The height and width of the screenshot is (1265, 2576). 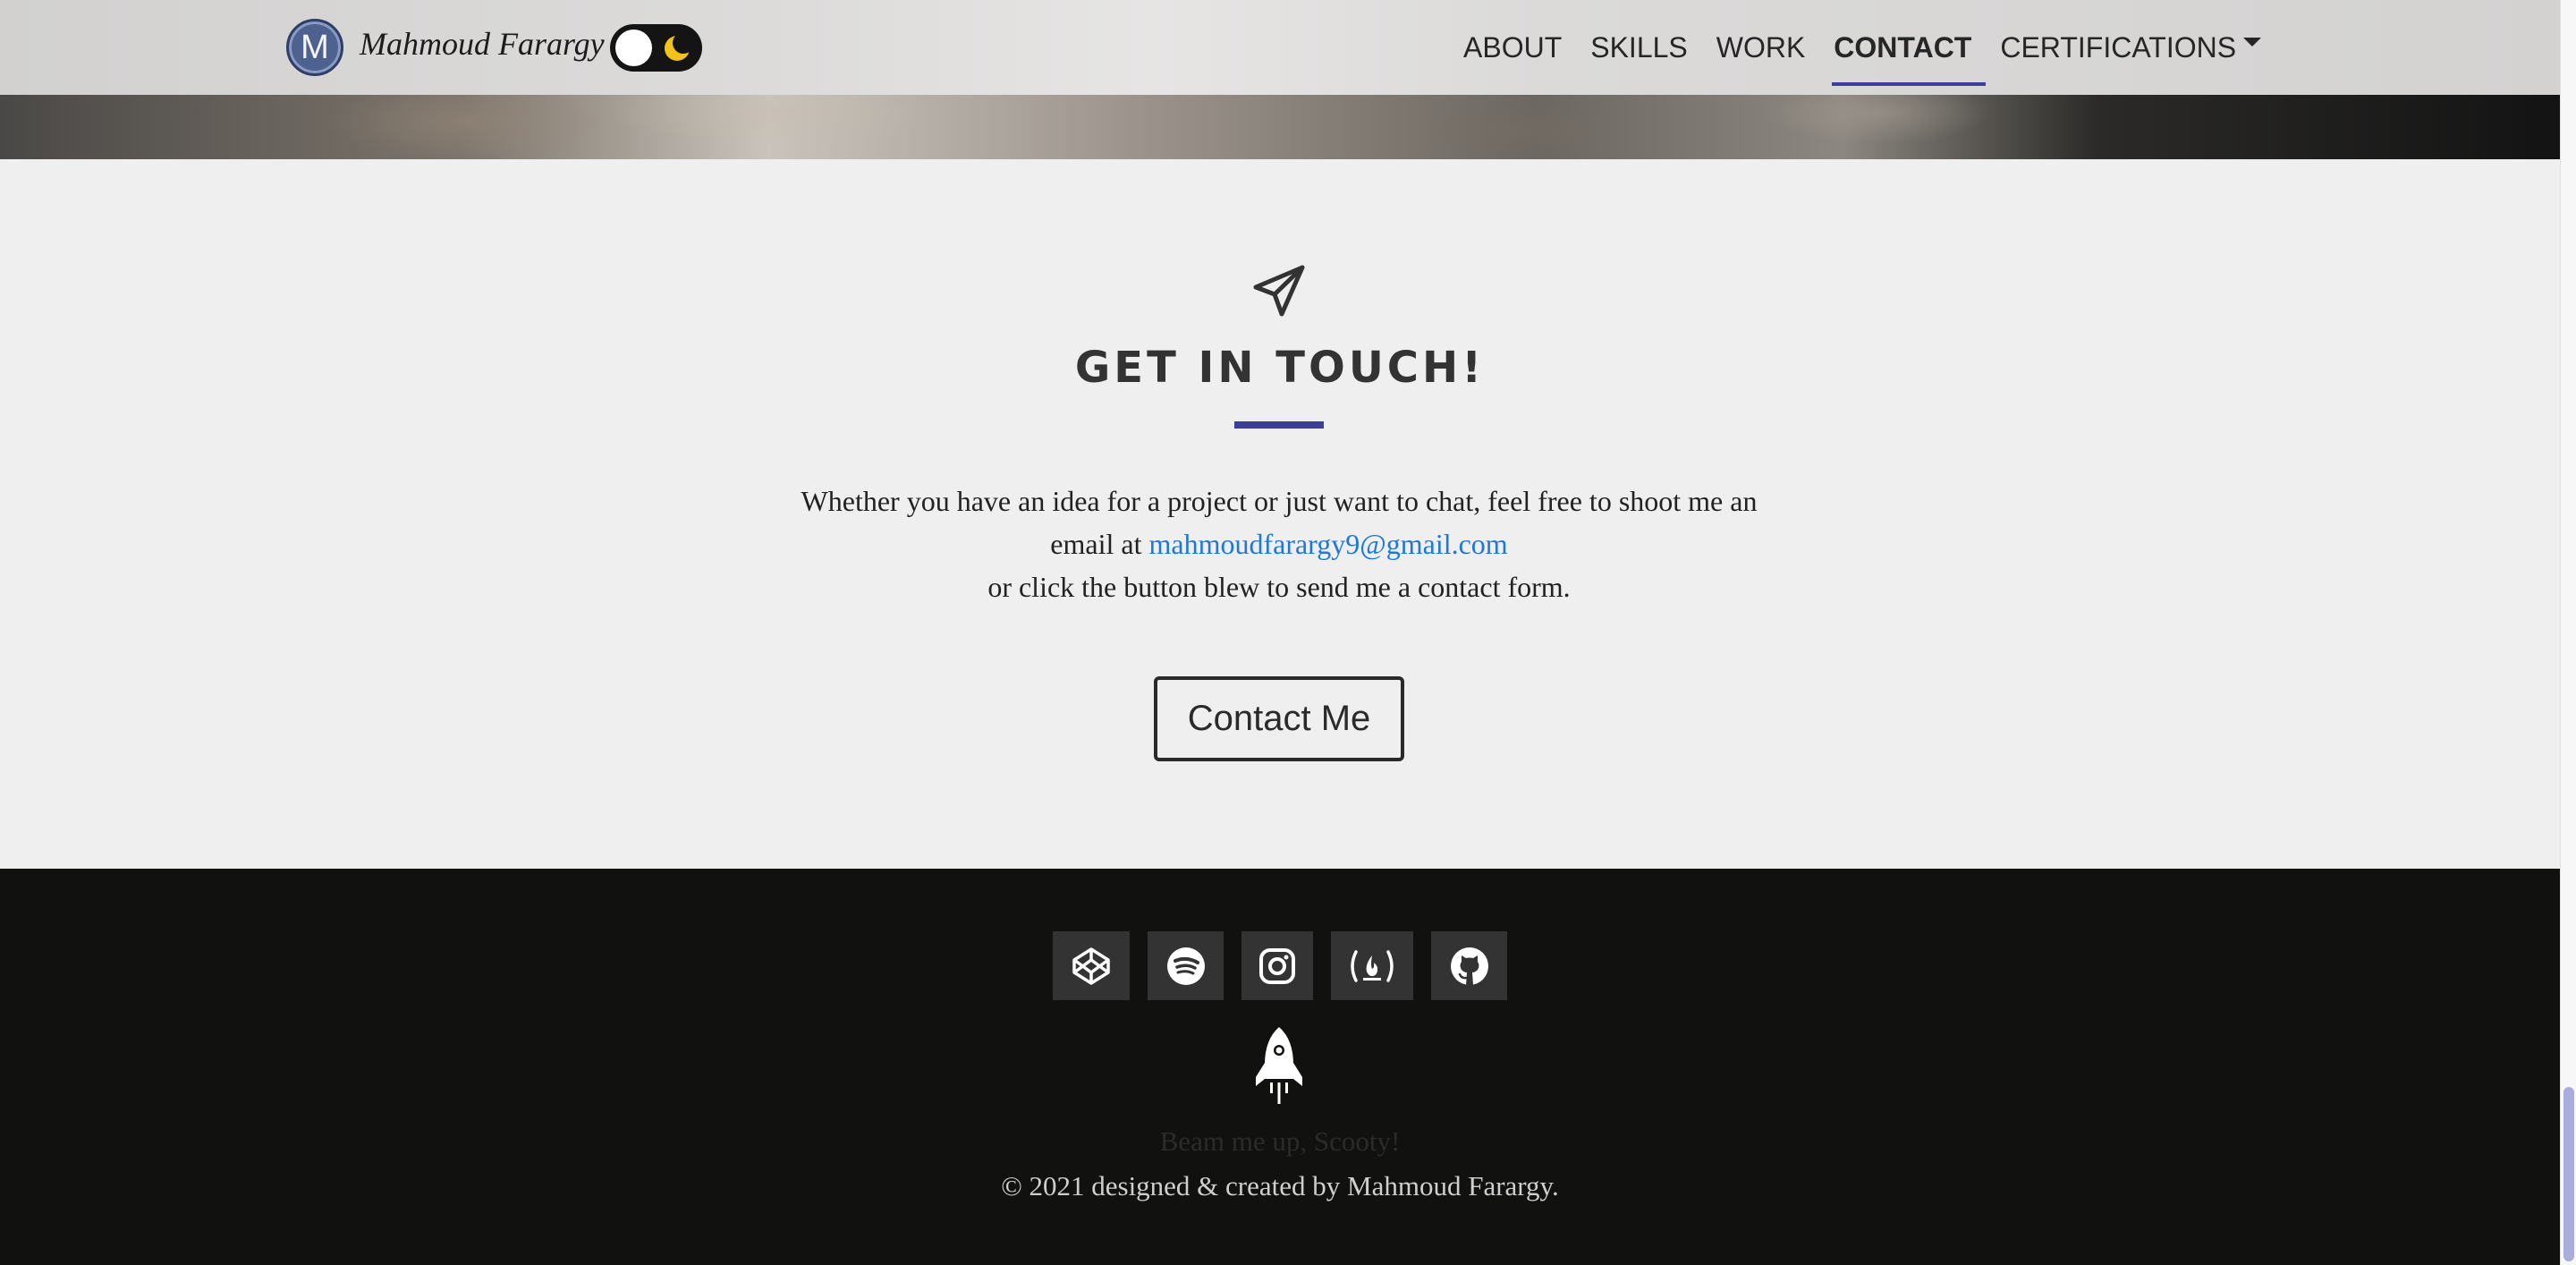 I want to click on spotify-link, so click(x=1186, y=965).